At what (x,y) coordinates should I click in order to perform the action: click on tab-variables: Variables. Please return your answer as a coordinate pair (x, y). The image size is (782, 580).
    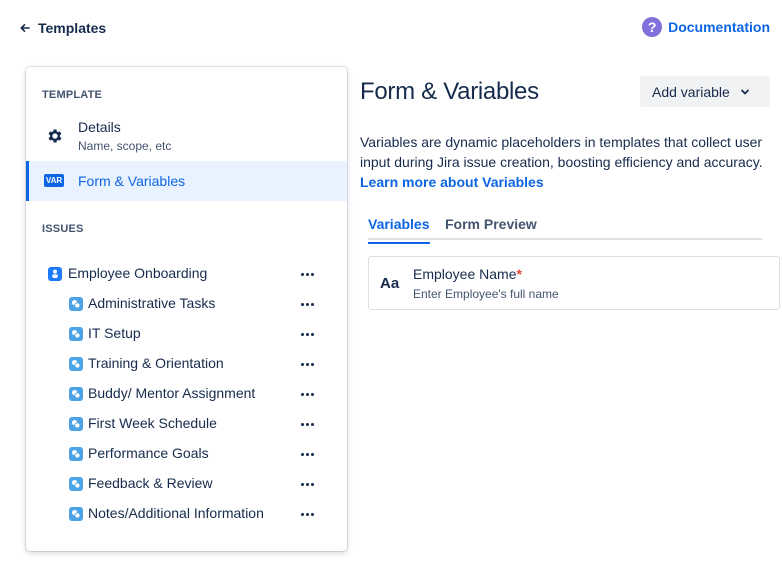
    Looking at the image, I should click on (399, 230).